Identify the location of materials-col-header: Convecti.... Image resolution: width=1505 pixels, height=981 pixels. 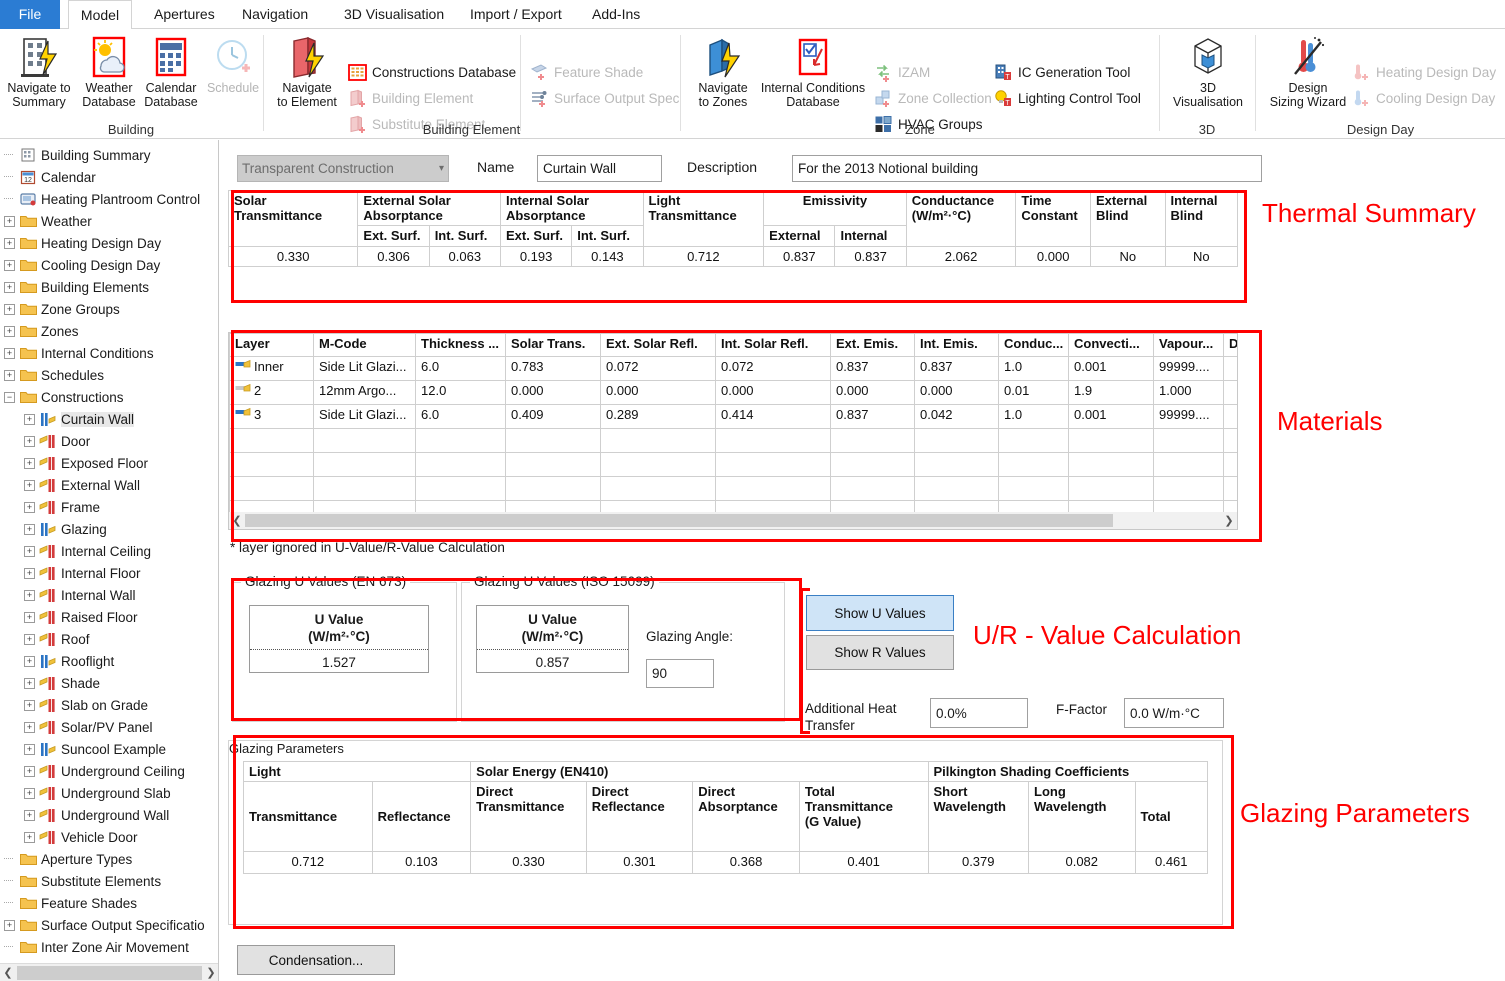
(1111, 345).